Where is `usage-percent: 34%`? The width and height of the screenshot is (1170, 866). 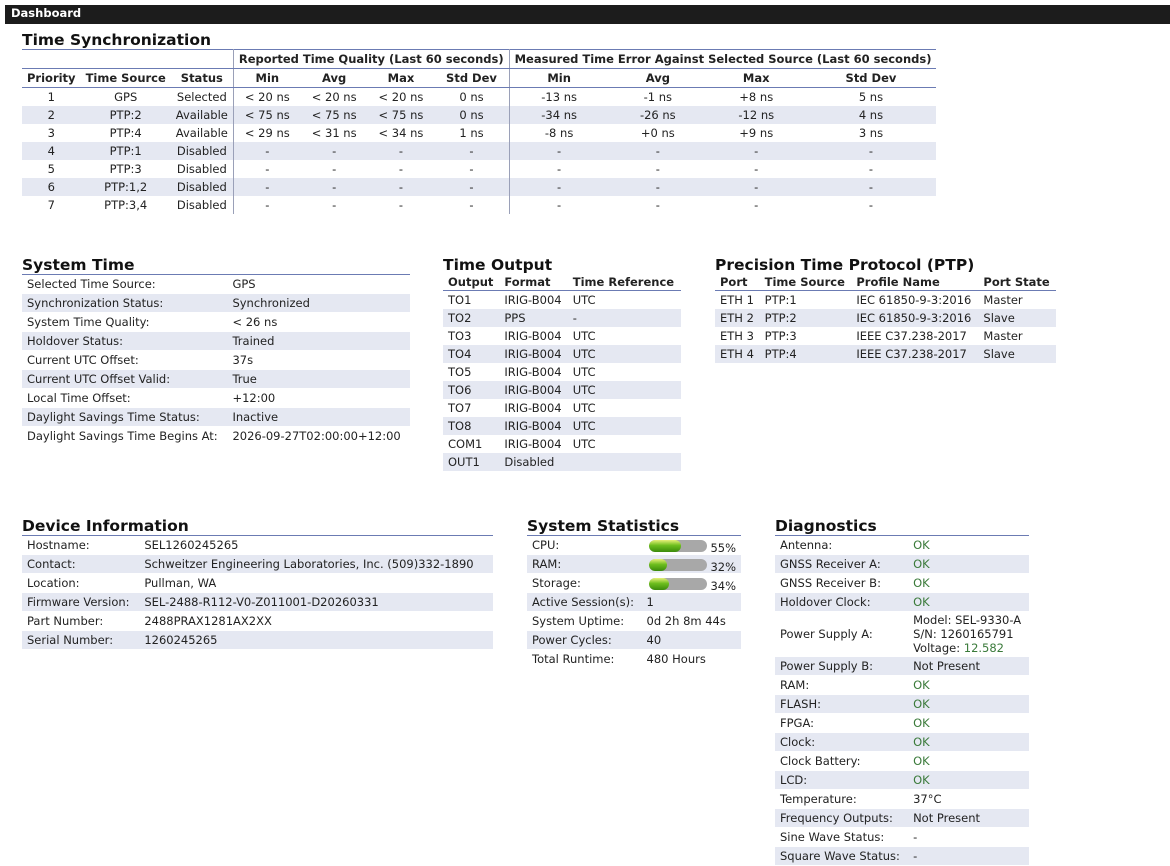
usage-percent: 34% is located at coordinates (723, 586).